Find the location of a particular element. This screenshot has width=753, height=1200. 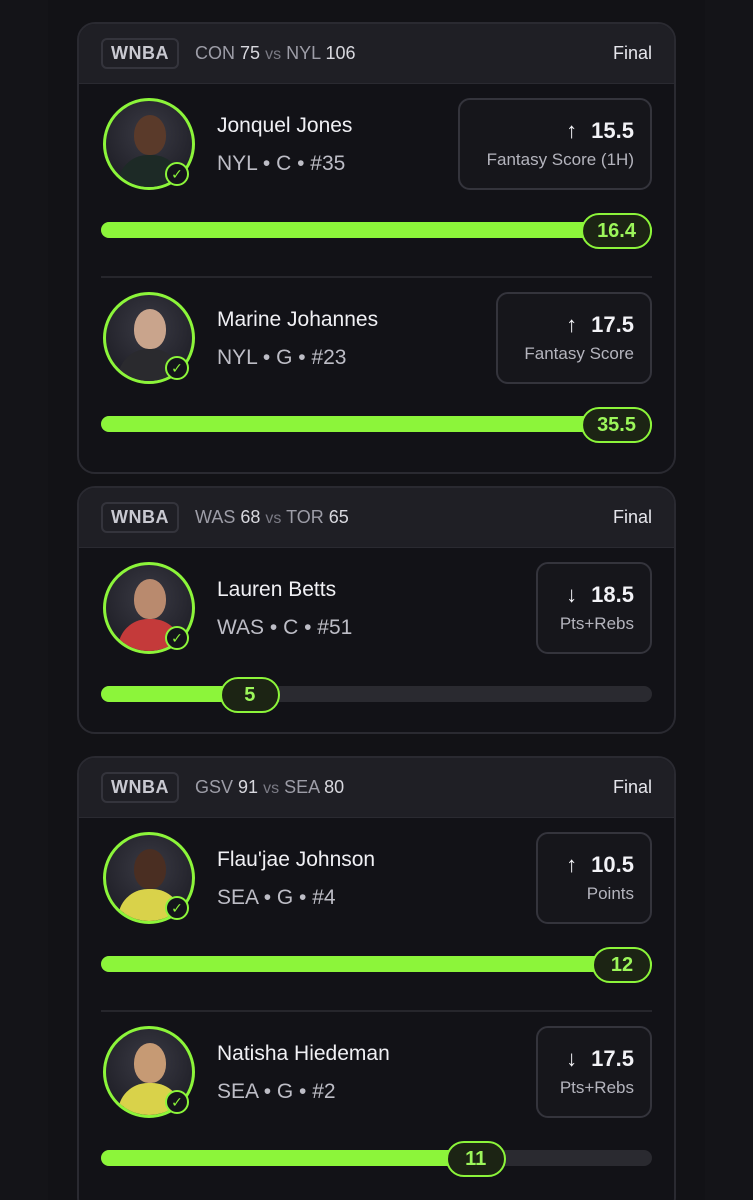

player-name: Marine Johannes is located at coordinates (298, 319).